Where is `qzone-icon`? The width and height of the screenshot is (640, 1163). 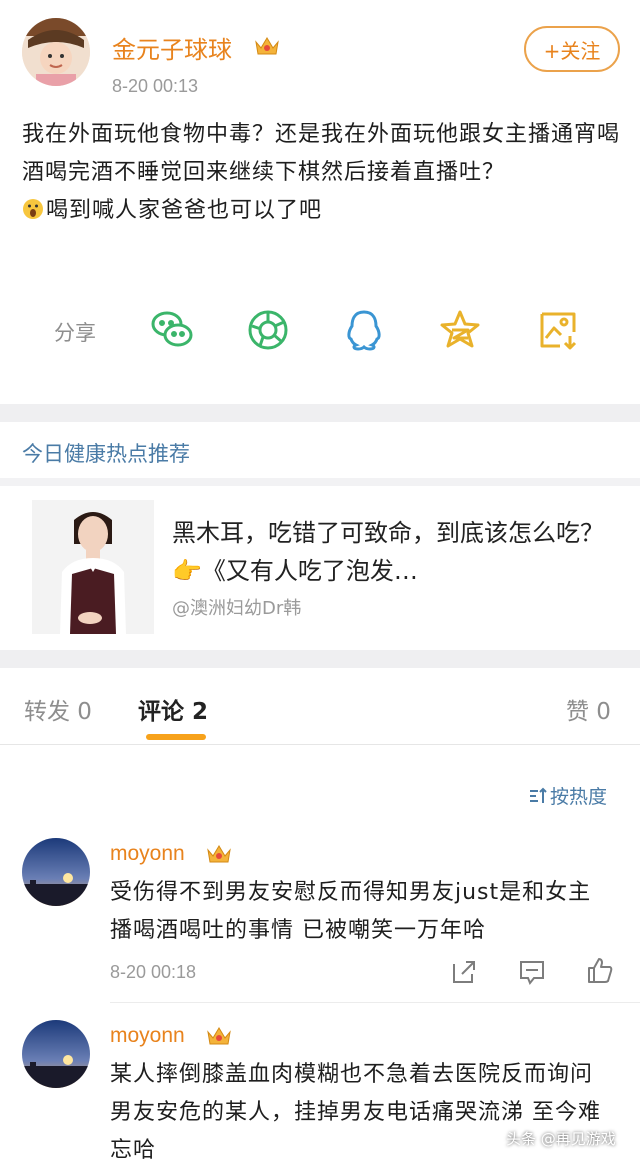
qzone-icon is located at coordinates (460, 330).